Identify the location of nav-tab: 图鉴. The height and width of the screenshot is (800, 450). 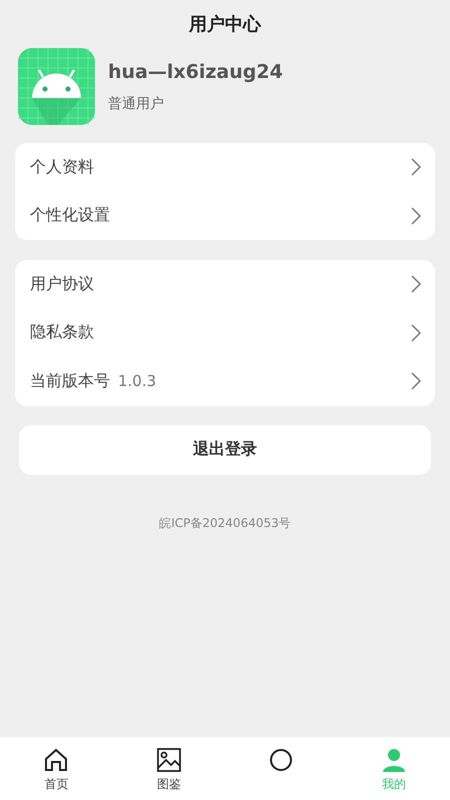
(168, 768).